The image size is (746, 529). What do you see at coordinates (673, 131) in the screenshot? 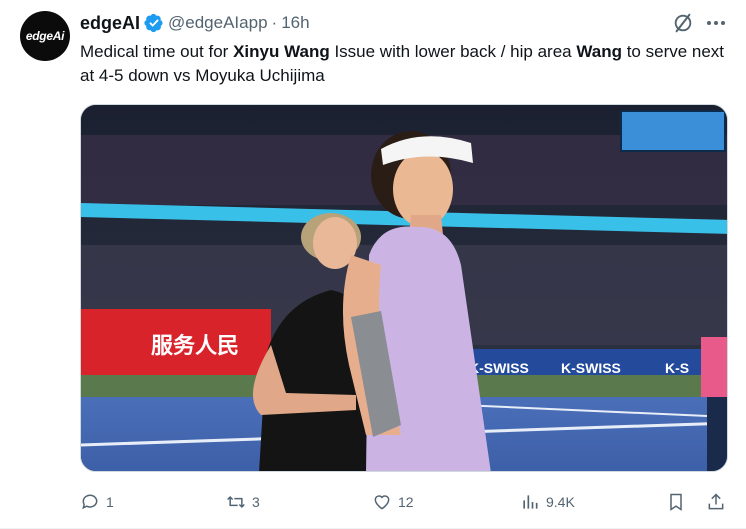
I see `scoreboard-screen` at bounding box center [673, 131].